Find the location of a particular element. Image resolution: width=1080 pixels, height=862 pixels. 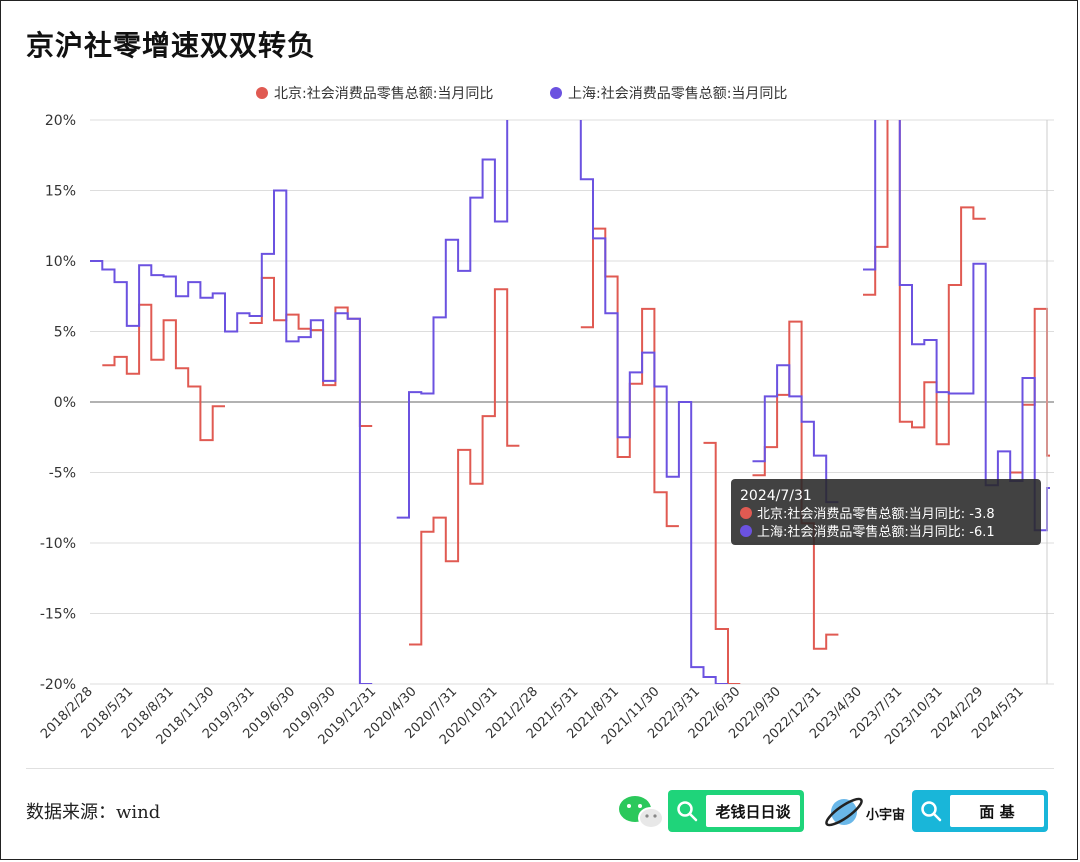

legend-marker-beijing is located at coordinates (262, 93).